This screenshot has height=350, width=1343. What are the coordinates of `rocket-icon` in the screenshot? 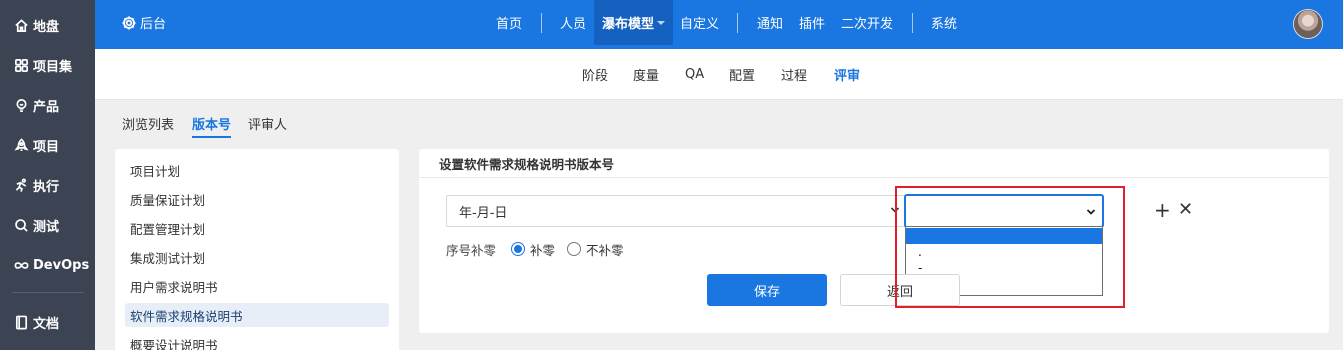 It's located at (21, 145).